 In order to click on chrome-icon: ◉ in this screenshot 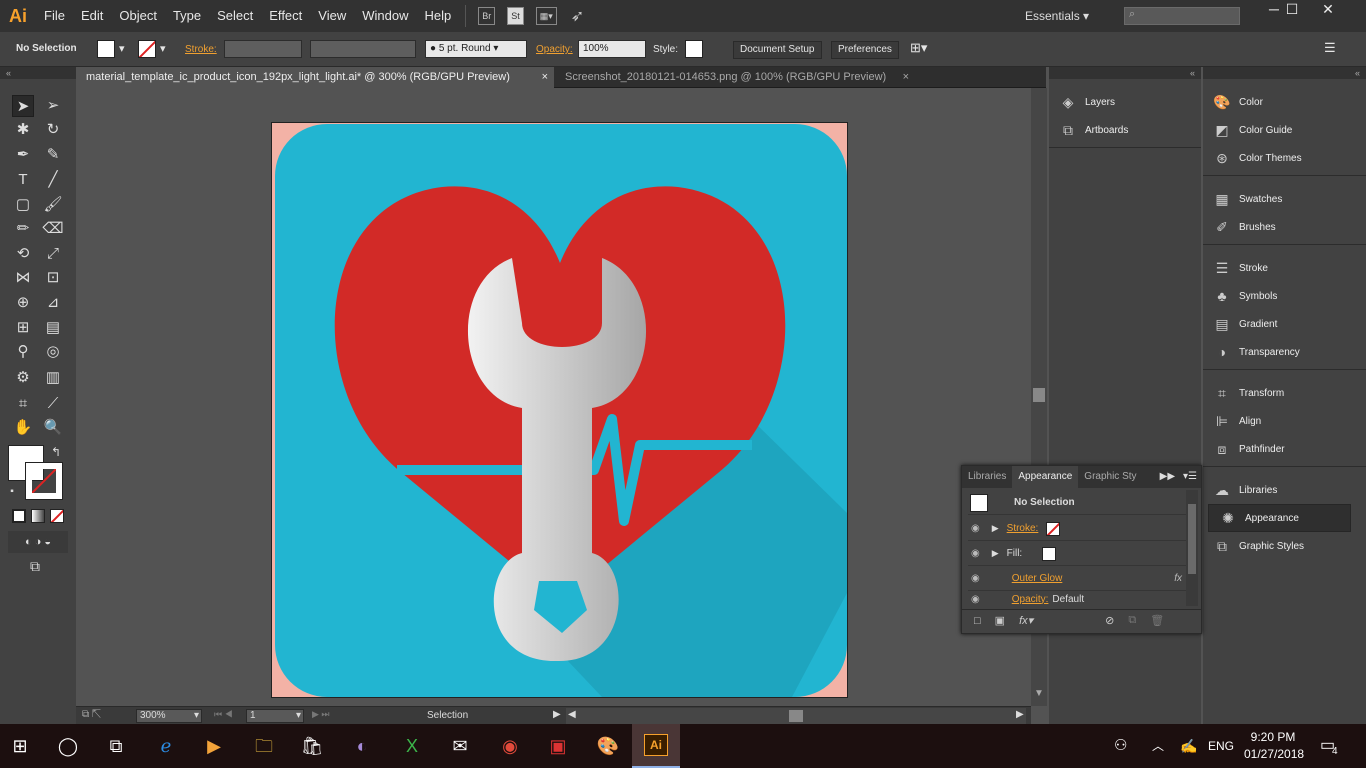, I will do `click(510, 746)`.